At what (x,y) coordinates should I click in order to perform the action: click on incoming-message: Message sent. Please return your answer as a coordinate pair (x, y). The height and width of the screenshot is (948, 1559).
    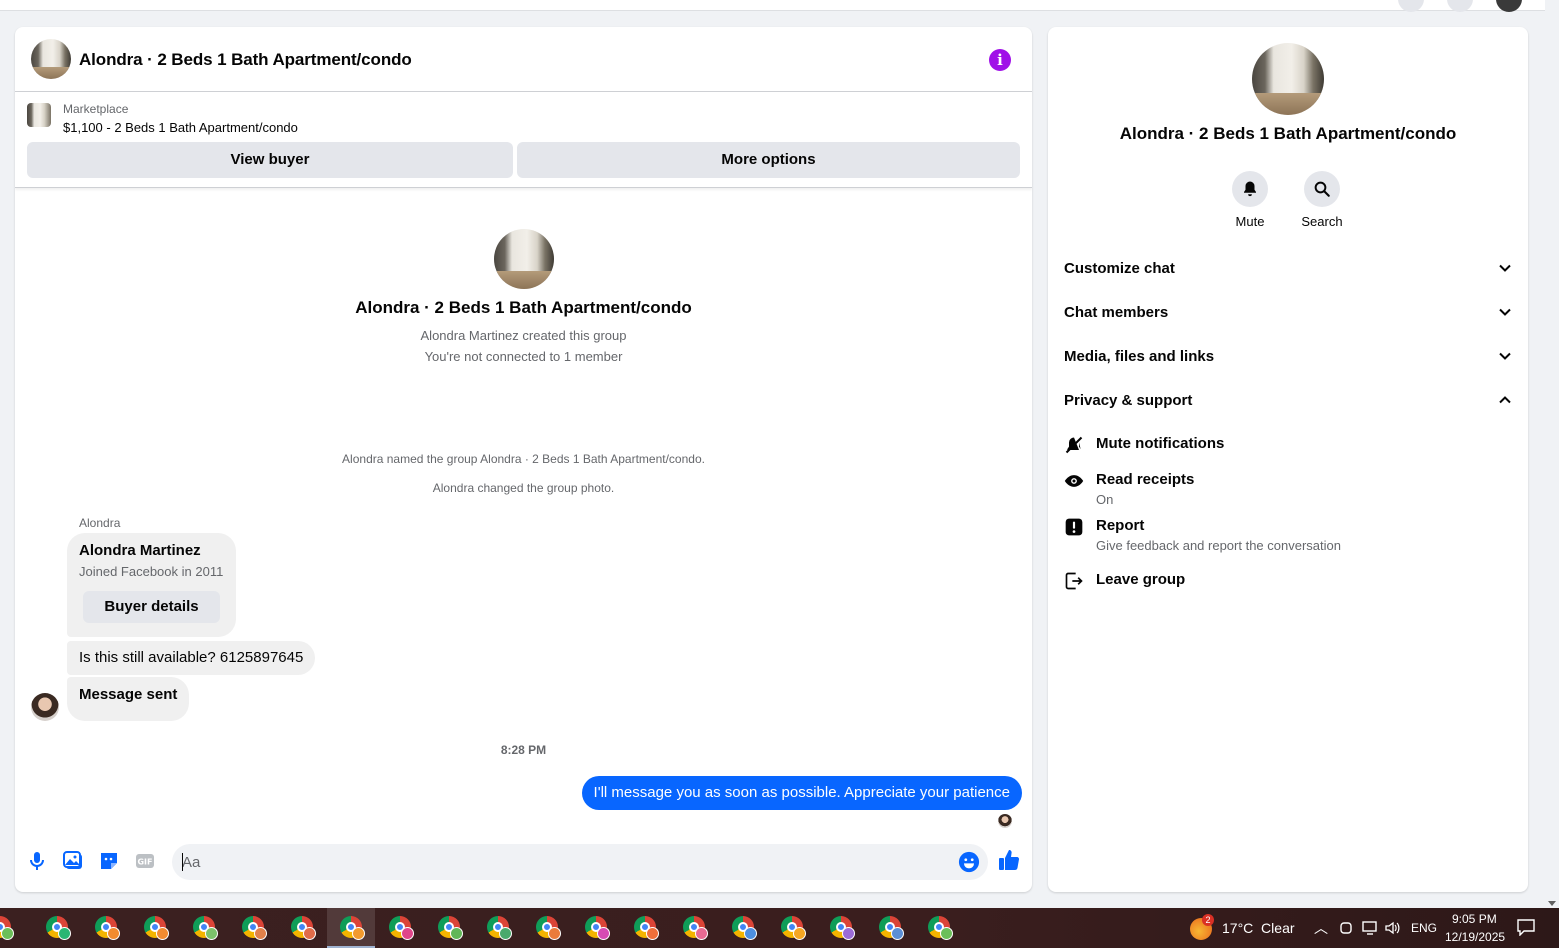
    Looking at the image, I should click on (128, 699).